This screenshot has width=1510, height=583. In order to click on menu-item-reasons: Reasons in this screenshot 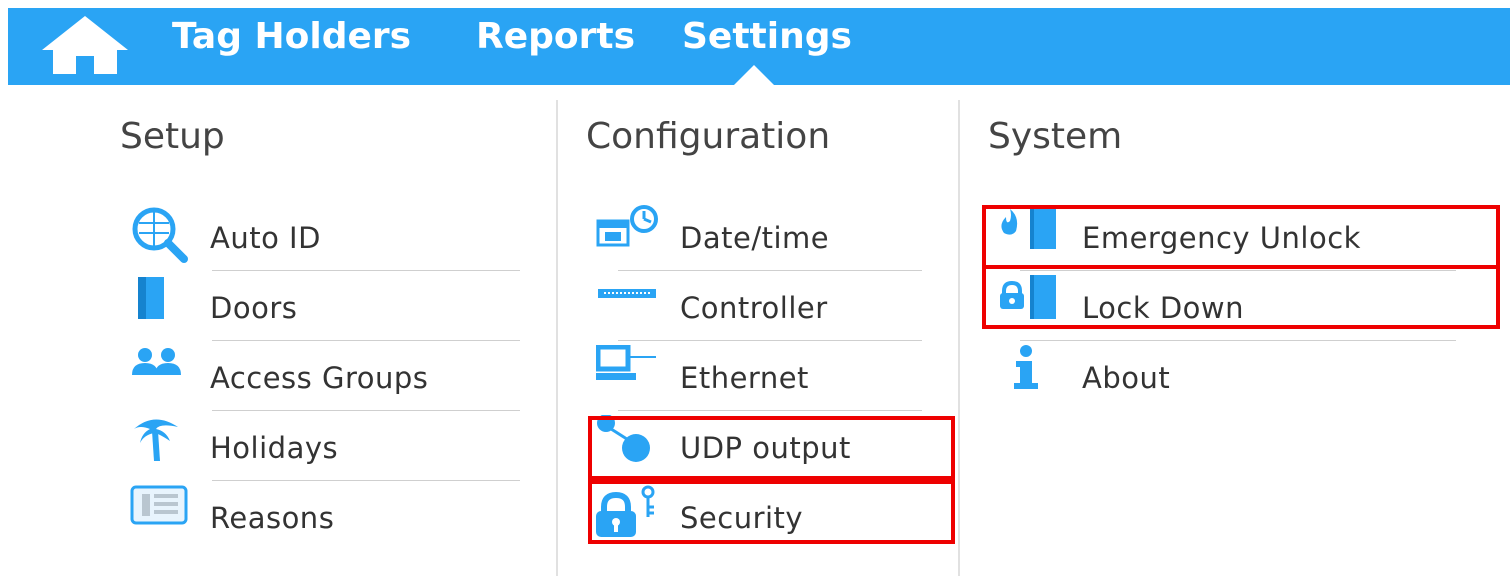, I will do `click(325, 520)`.